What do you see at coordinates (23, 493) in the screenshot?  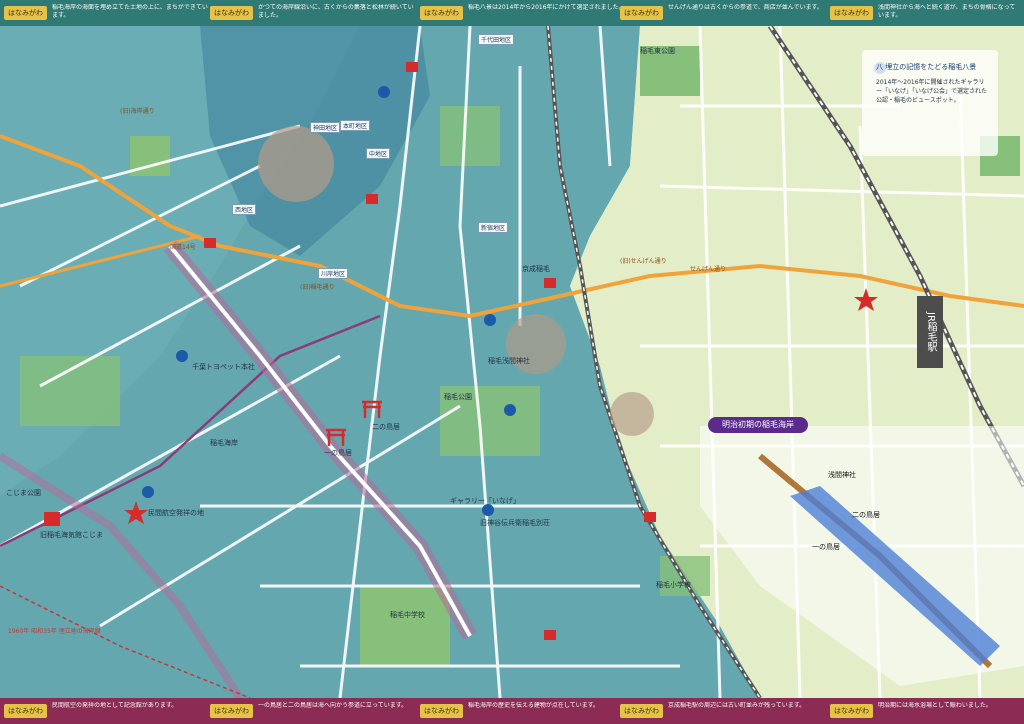 I see `kojima-park-label: こじま公園` at bounding box center [23, 493].